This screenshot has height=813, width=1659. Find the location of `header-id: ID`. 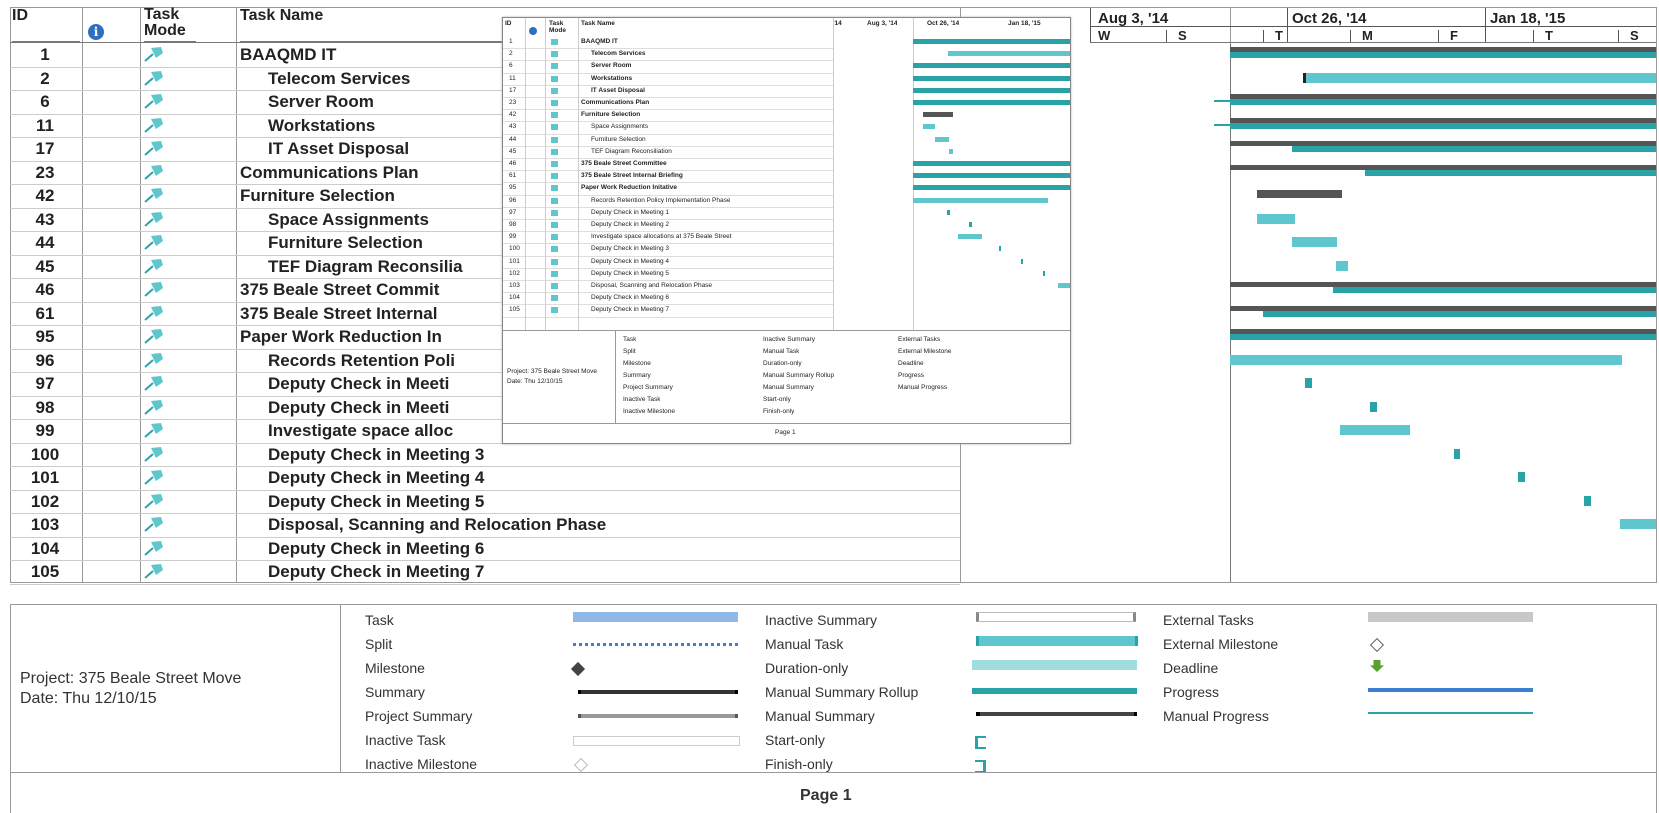

header-id: ID is located at coordinates (46, 24).